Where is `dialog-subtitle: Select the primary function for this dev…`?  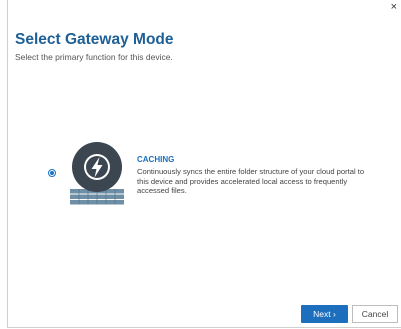 dialog-subtitle: Select the primary function for this dev… is located at coordinates (94, 57).